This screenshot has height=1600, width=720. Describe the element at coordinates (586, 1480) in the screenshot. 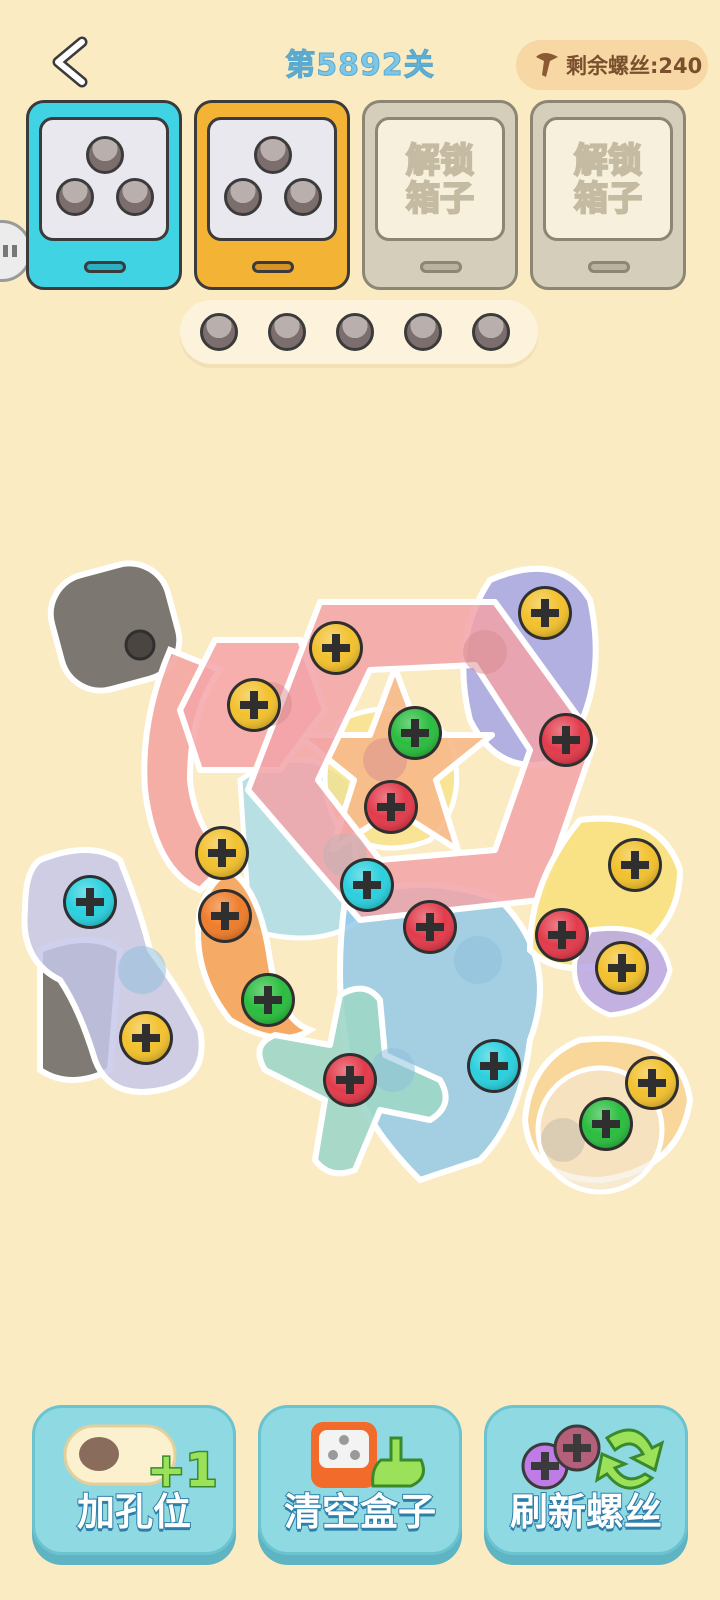

I see `refresh-screws-button: 刷新螺丝` at that location.